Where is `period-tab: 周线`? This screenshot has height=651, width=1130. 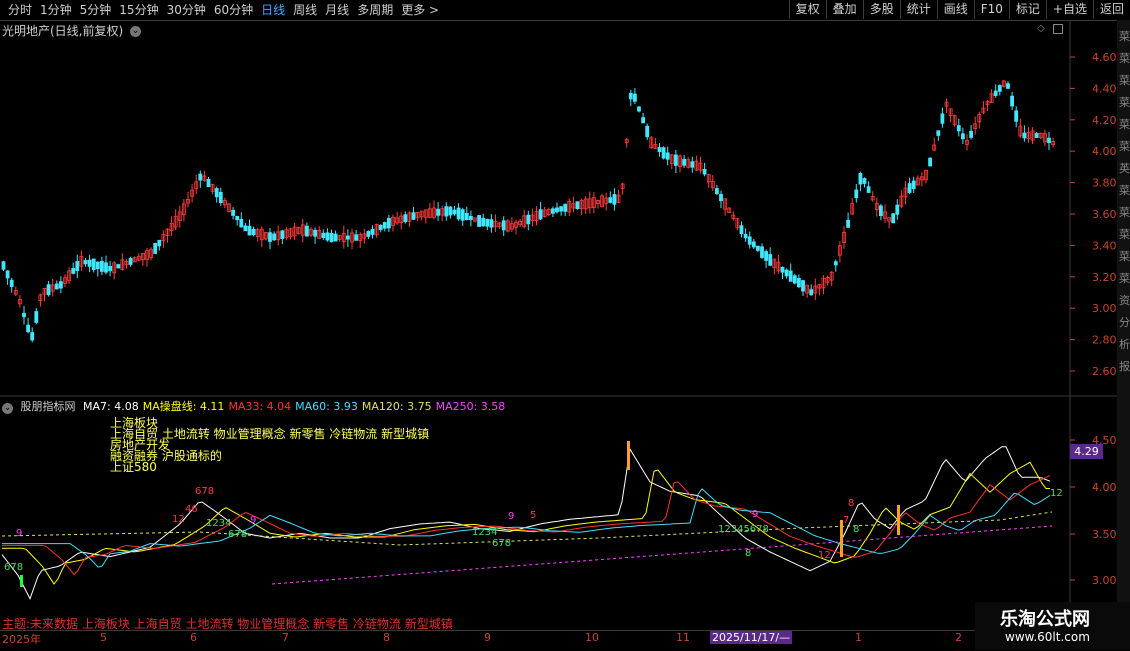 period-tab: 周线 is located at coordinates (305, 10).